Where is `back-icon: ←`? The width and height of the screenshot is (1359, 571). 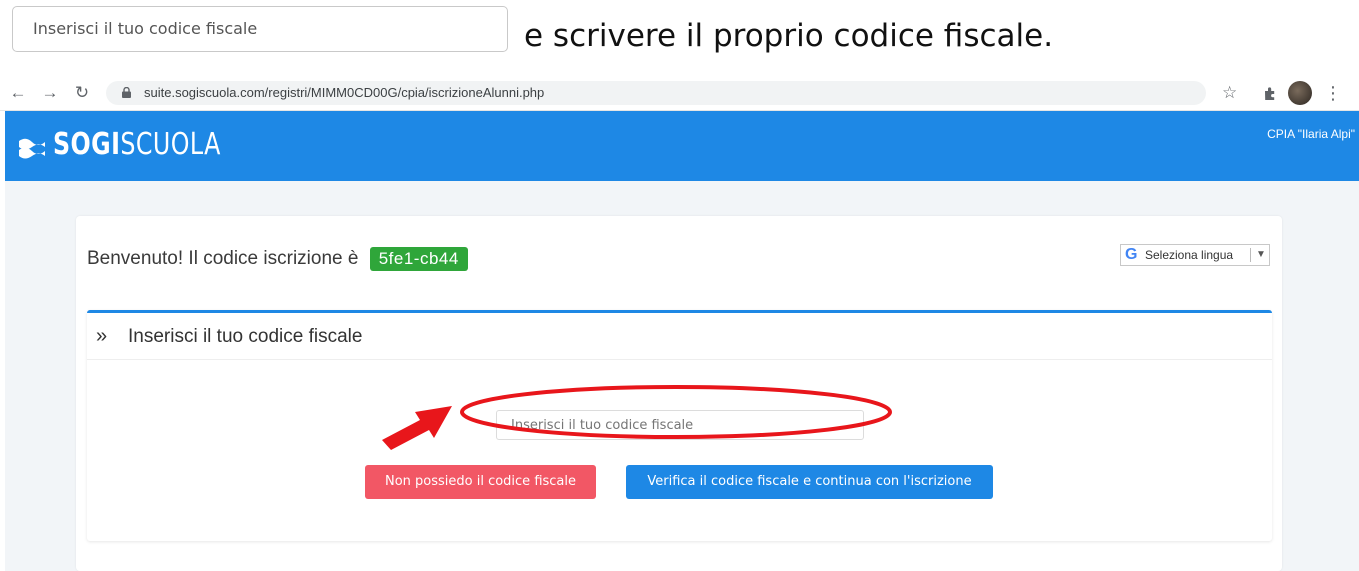
back-icon: ← is located at coordinates (18, 93).